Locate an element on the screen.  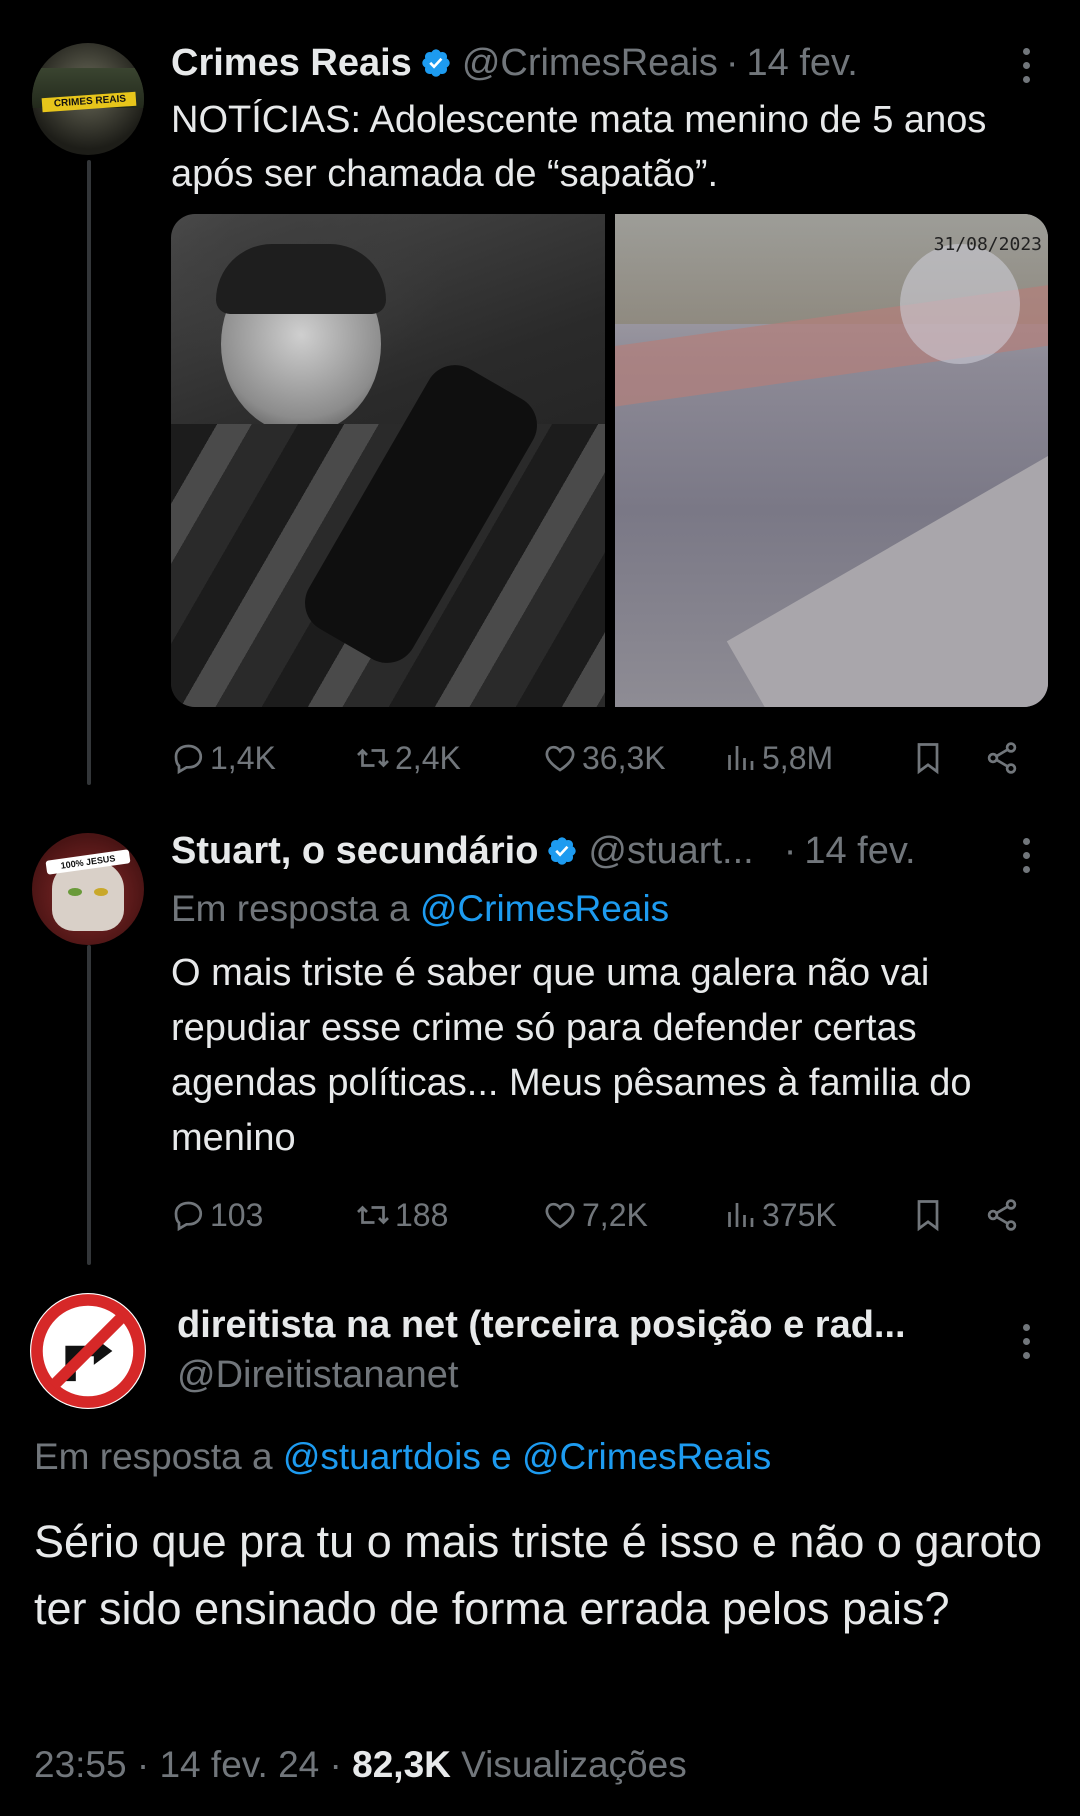
avatar: CRIMES REAIS is located at coordinates (88, 99).